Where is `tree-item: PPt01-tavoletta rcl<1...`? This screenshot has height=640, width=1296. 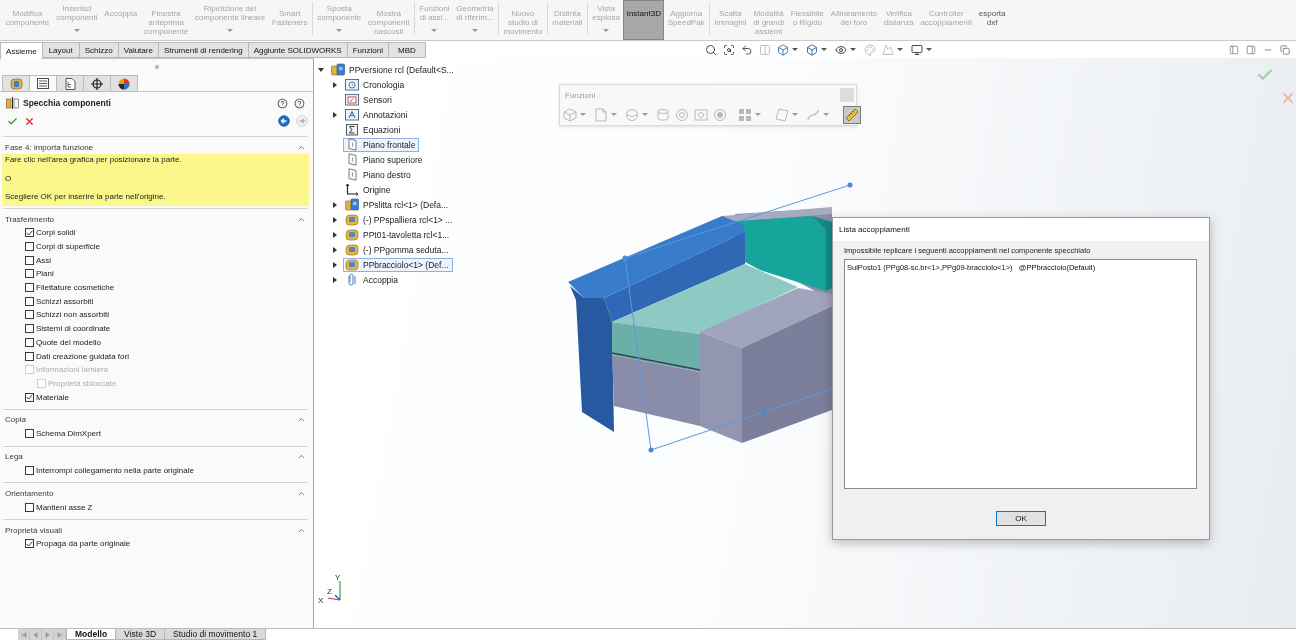
tree-item: PPt01-tavoletta rcl<1... is located at coordinates (398, 234).